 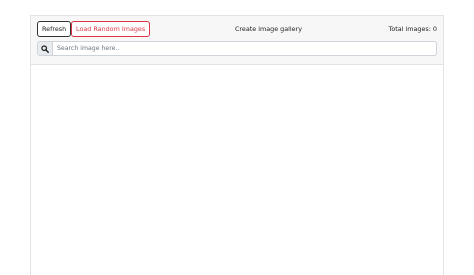 What do you see at coordinates (54, 29) in the screenshot?
I see `refresh-button: Refresh` at bounding box center [54, 29].